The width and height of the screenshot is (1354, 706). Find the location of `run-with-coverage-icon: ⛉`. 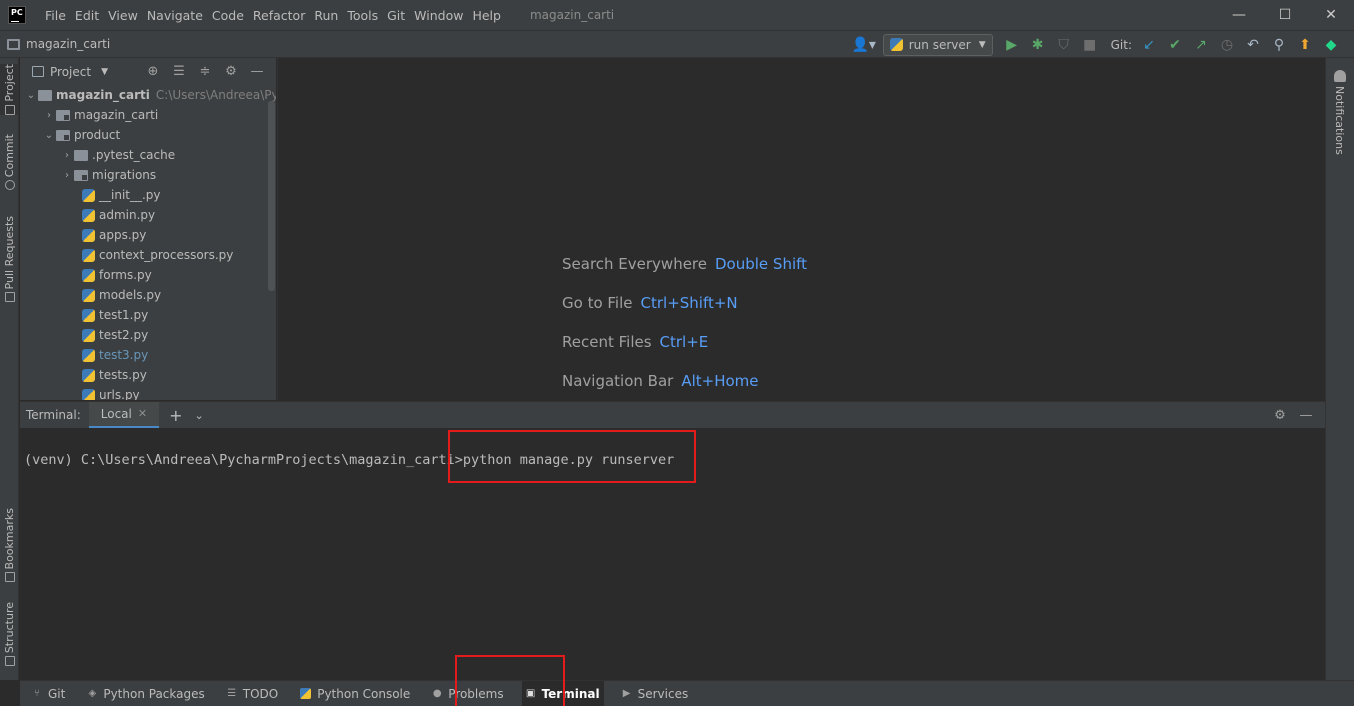

run-with-coverage-icon: ⛉ is located at coordinates (1064, 45).